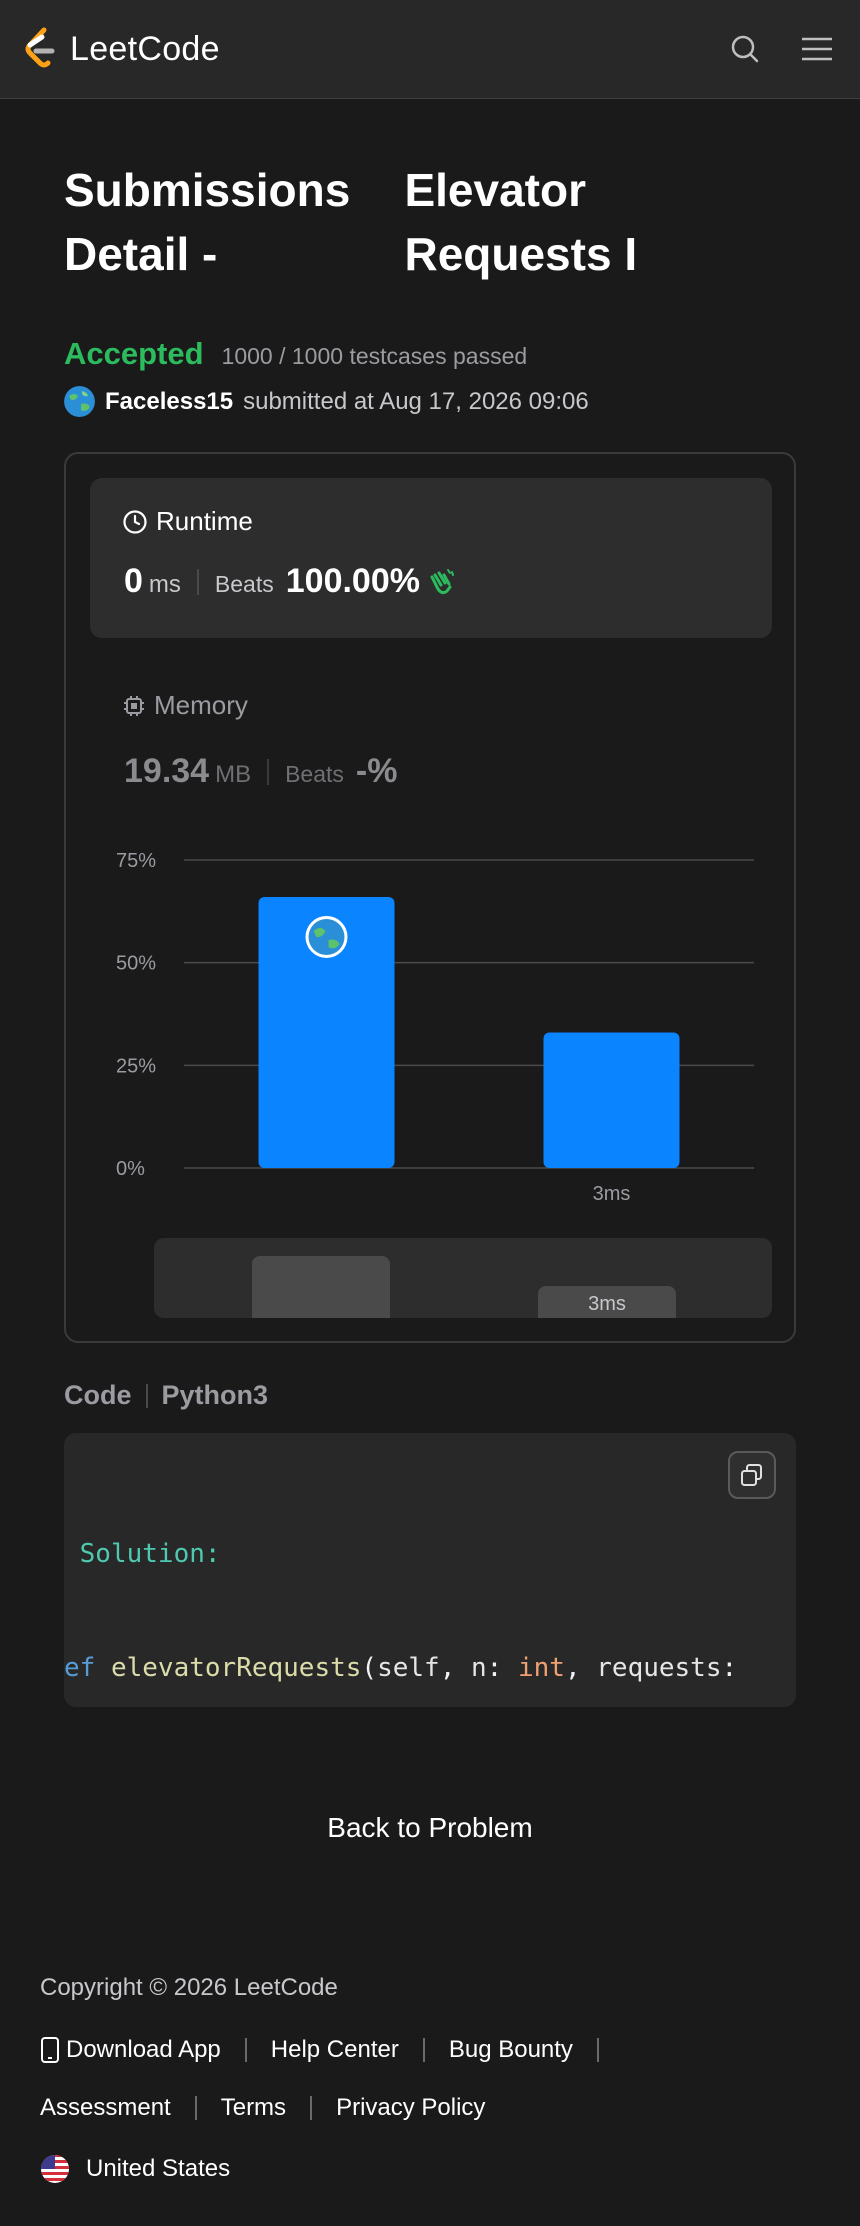 Image resolution: width=860 pixels, height=2226 pixels. I want to click on footer-link-privacy-policy: Privacy Policy, so click(410, 2108).